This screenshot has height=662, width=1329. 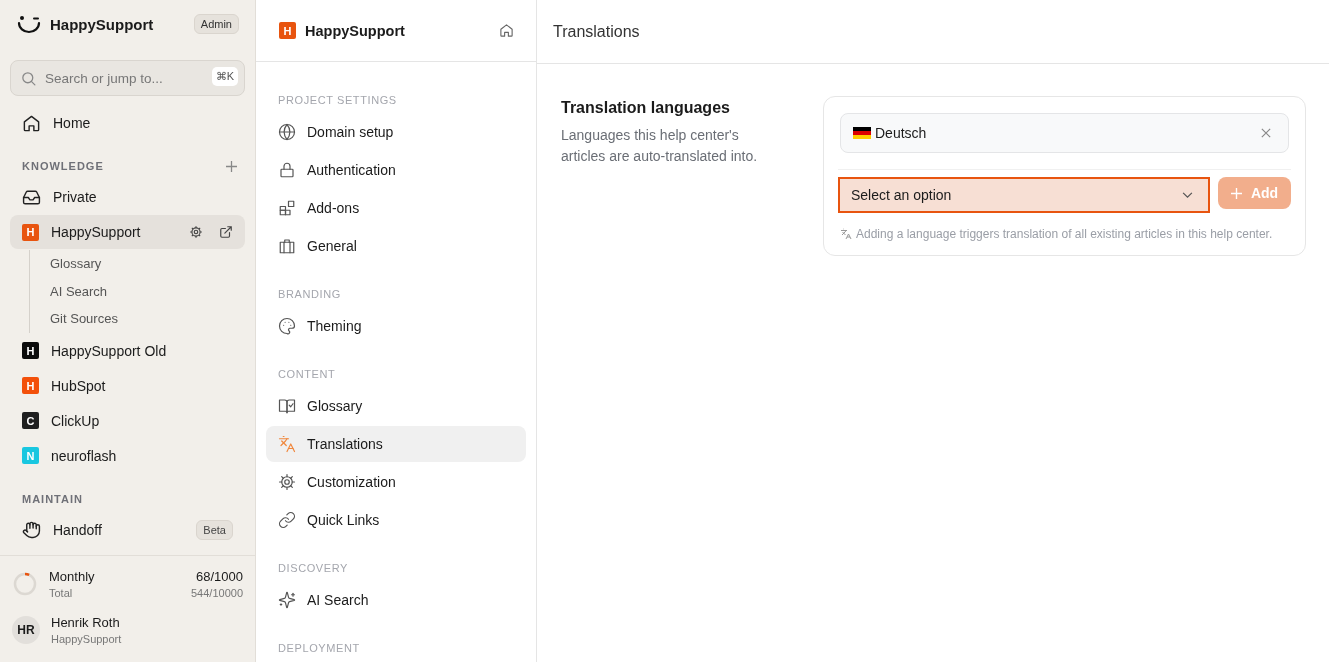 I want to click on section-heading: KNOWLEDGE, so click(x=63, y=166).